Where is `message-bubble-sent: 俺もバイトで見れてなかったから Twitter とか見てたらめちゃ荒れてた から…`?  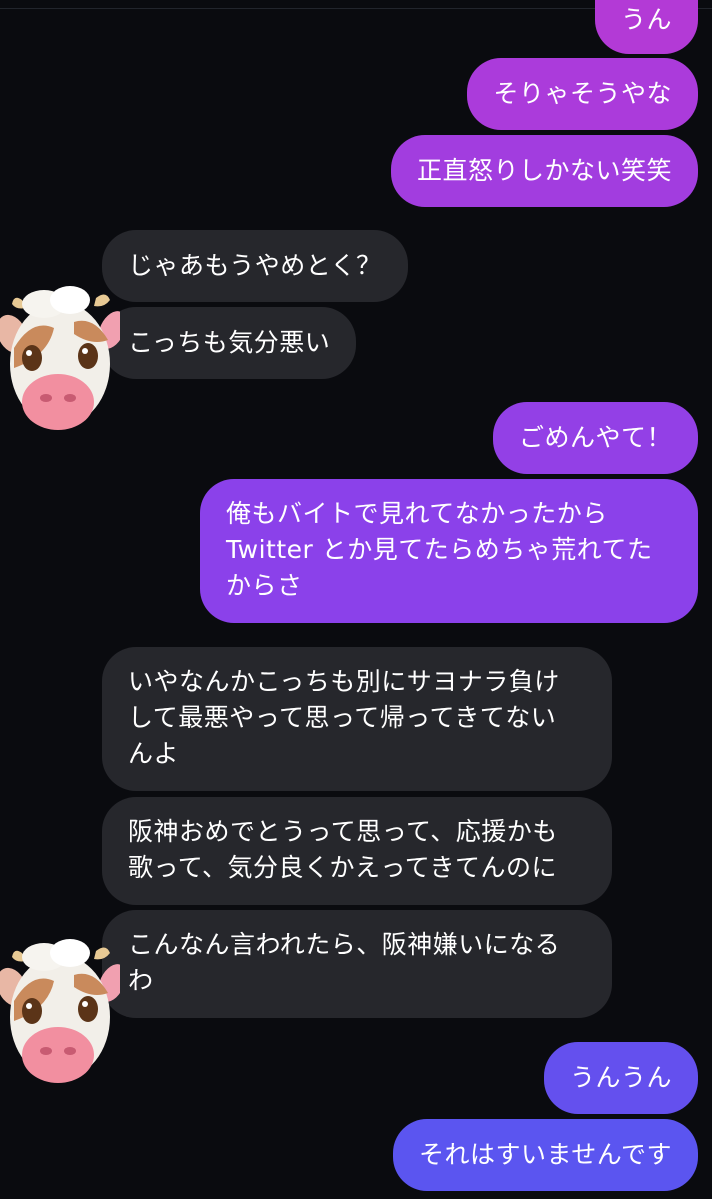 message-bubble-sent: 俺もバイトで見れてなかったから Twitter とか見てたらめちゃ荒れてた から… is located at coordinates (449, 551).